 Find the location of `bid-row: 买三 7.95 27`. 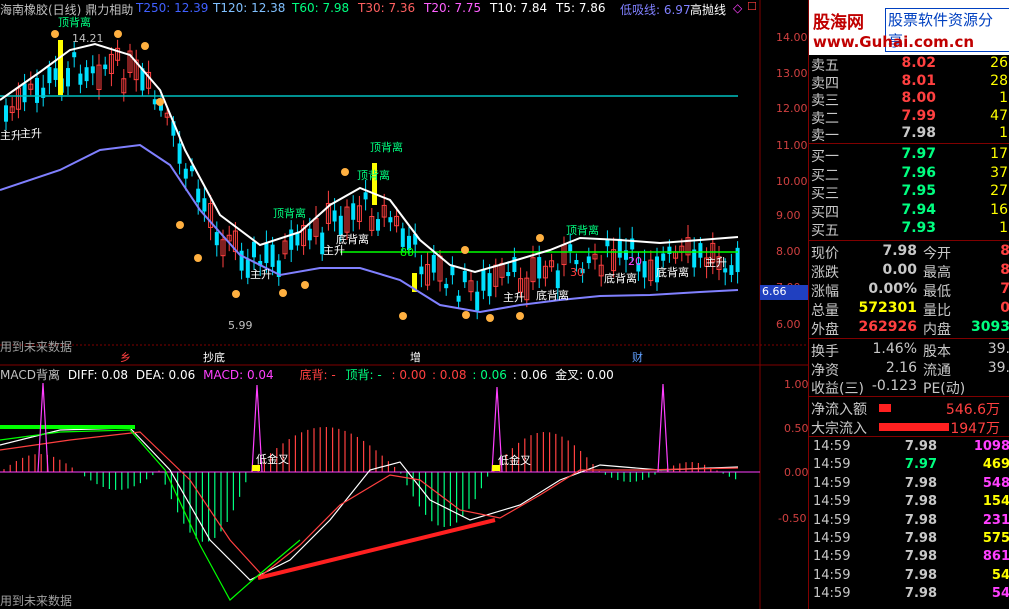

bid-row: 买三 7.95 27 is located at coordinates (909, 192).